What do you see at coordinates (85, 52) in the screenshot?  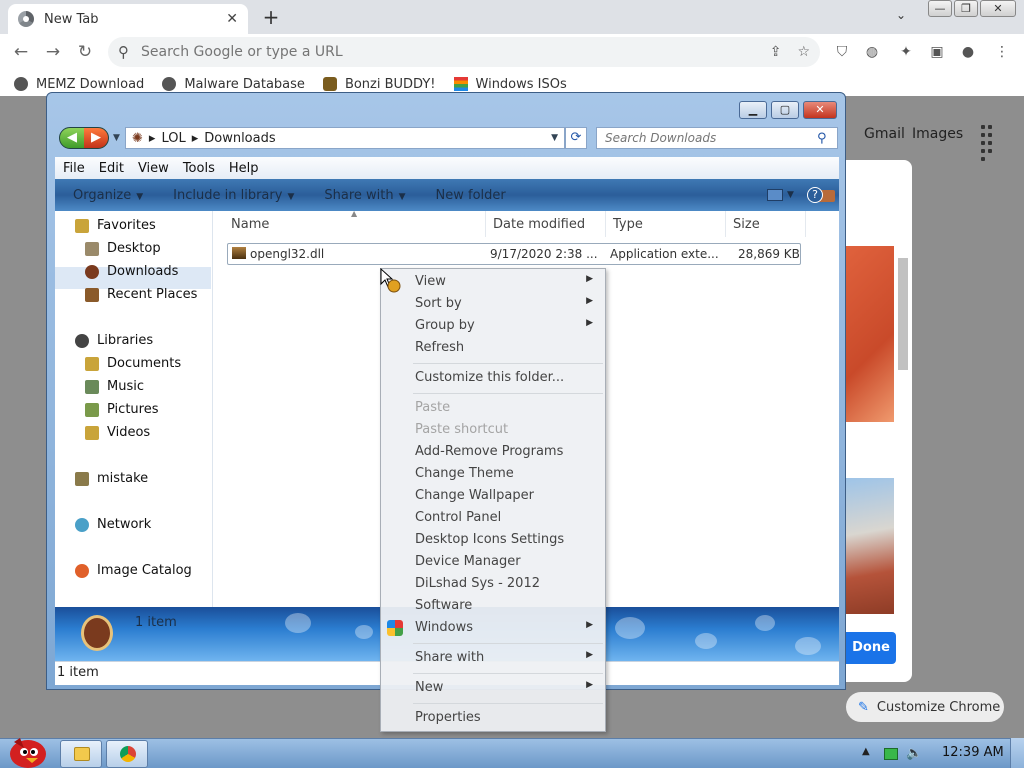 I see `reload-icon: ↻` at bounding box center [85, 52].